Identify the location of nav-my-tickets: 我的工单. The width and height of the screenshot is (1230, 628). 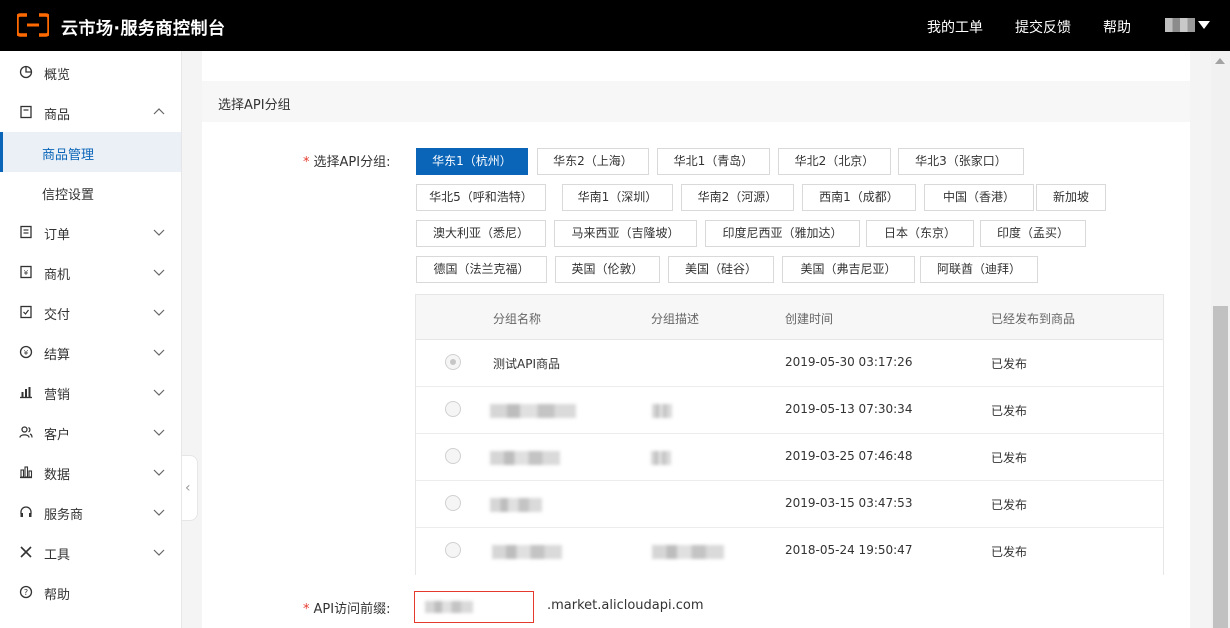
(955, 27).